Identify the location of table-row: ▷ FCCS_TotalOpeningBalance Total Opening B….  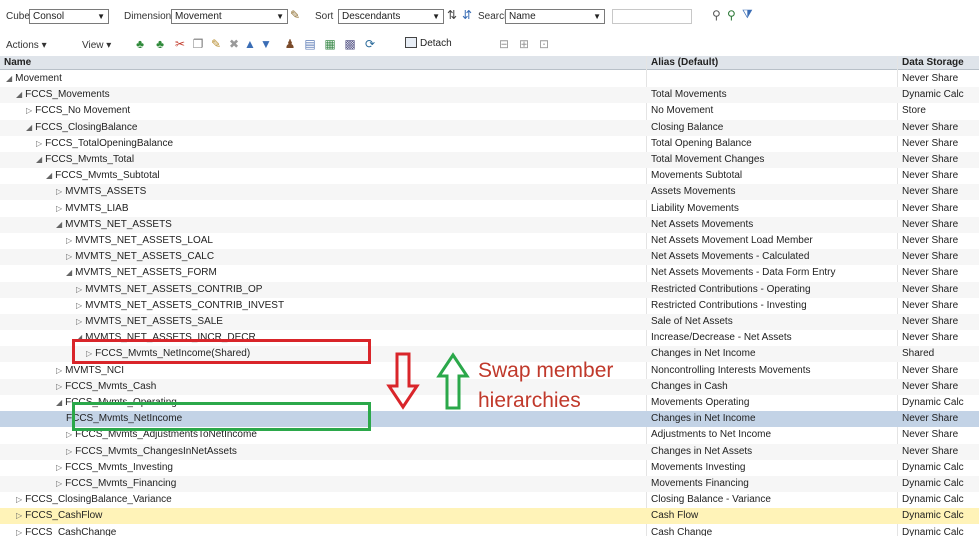
(489, 144).